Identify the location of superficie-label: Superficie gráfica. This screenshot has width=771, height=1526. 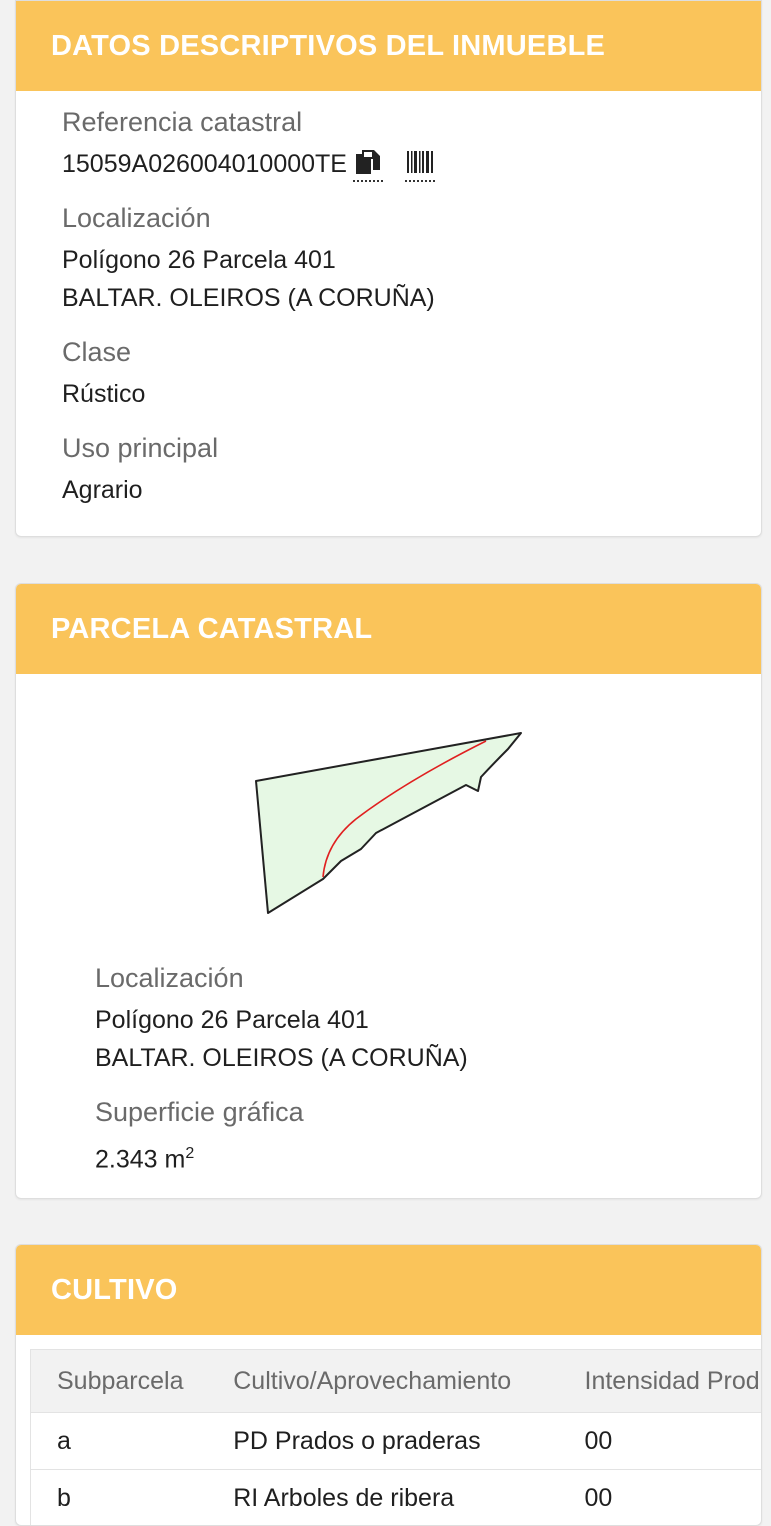
(199, 1112).